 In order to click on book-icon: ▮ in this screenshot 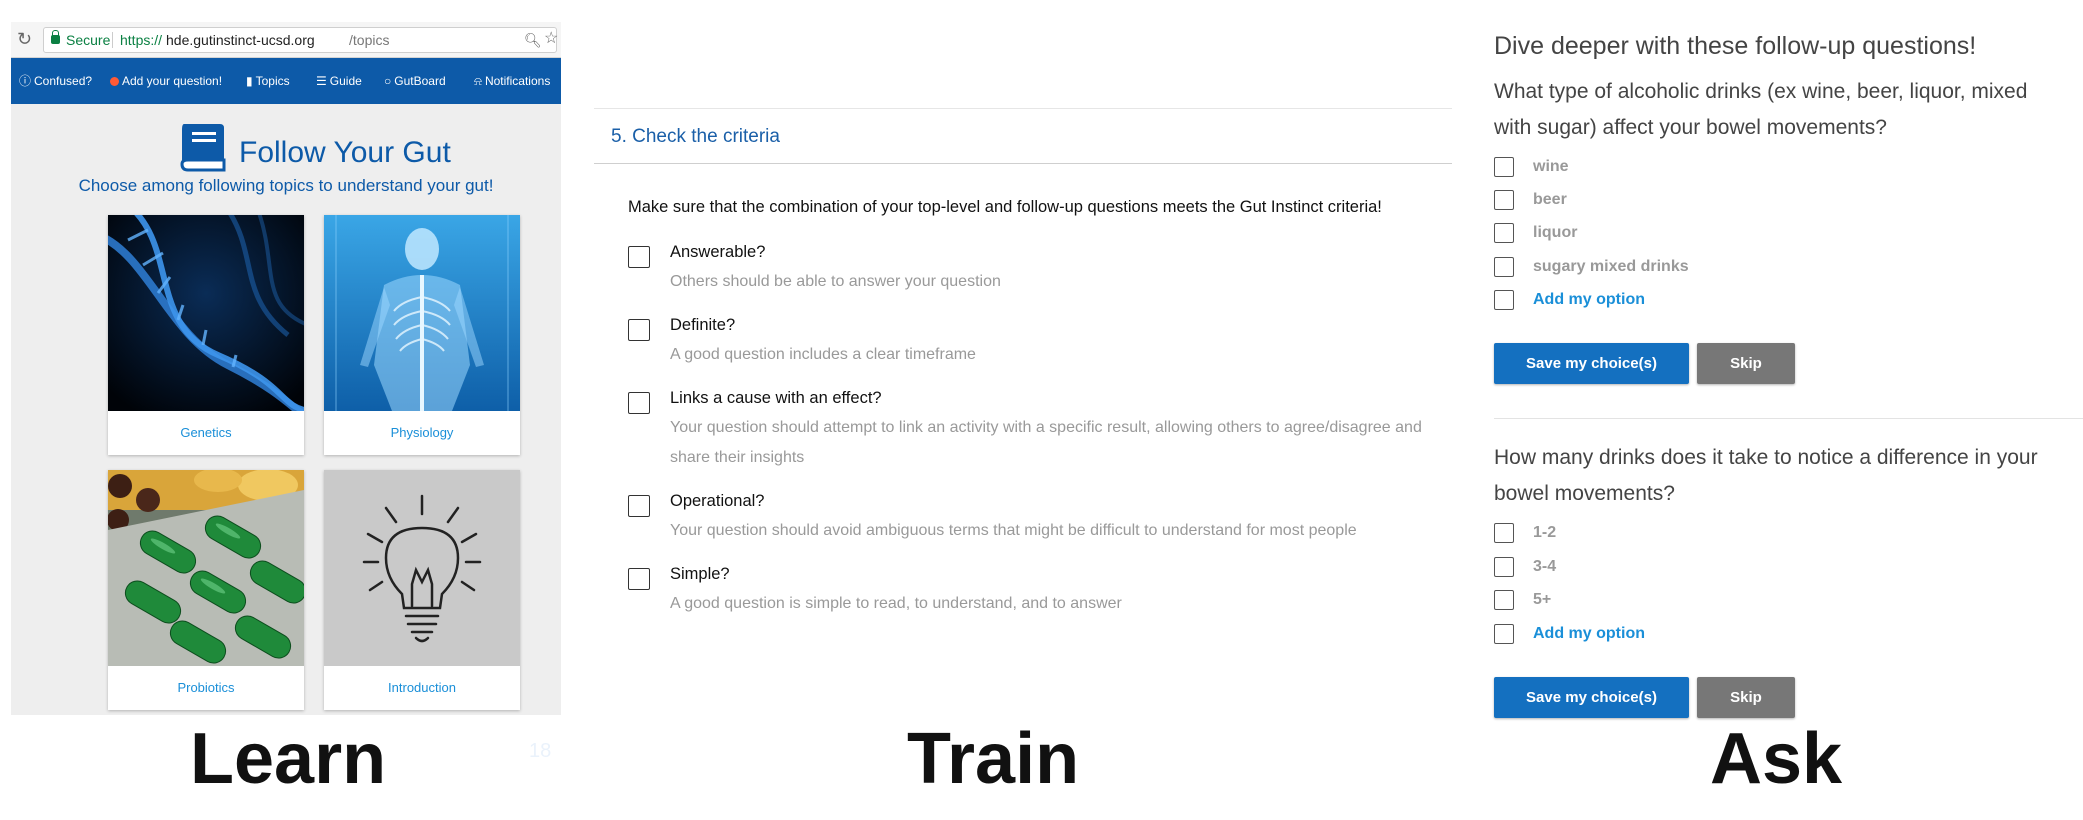, I will do `click(249, 81)`.